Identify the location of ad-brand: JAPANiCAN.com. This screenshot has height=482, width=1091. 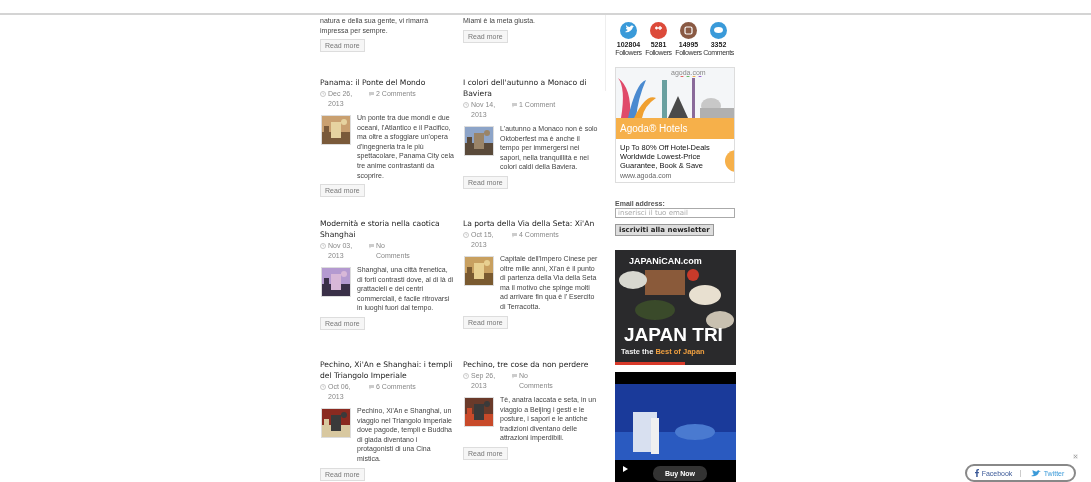
(665, 261).